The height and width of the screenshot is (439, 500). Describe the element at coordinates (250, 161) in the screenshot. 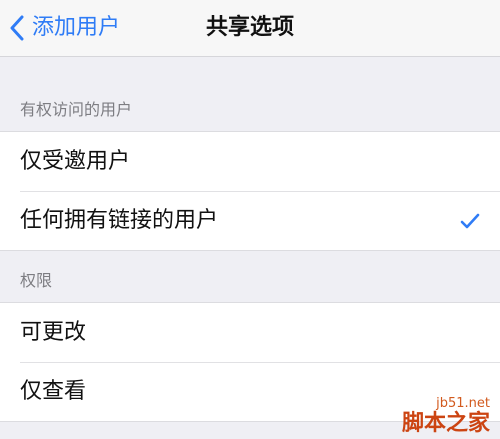

I see `option-invited-users: 仅受邀用户` at that location.